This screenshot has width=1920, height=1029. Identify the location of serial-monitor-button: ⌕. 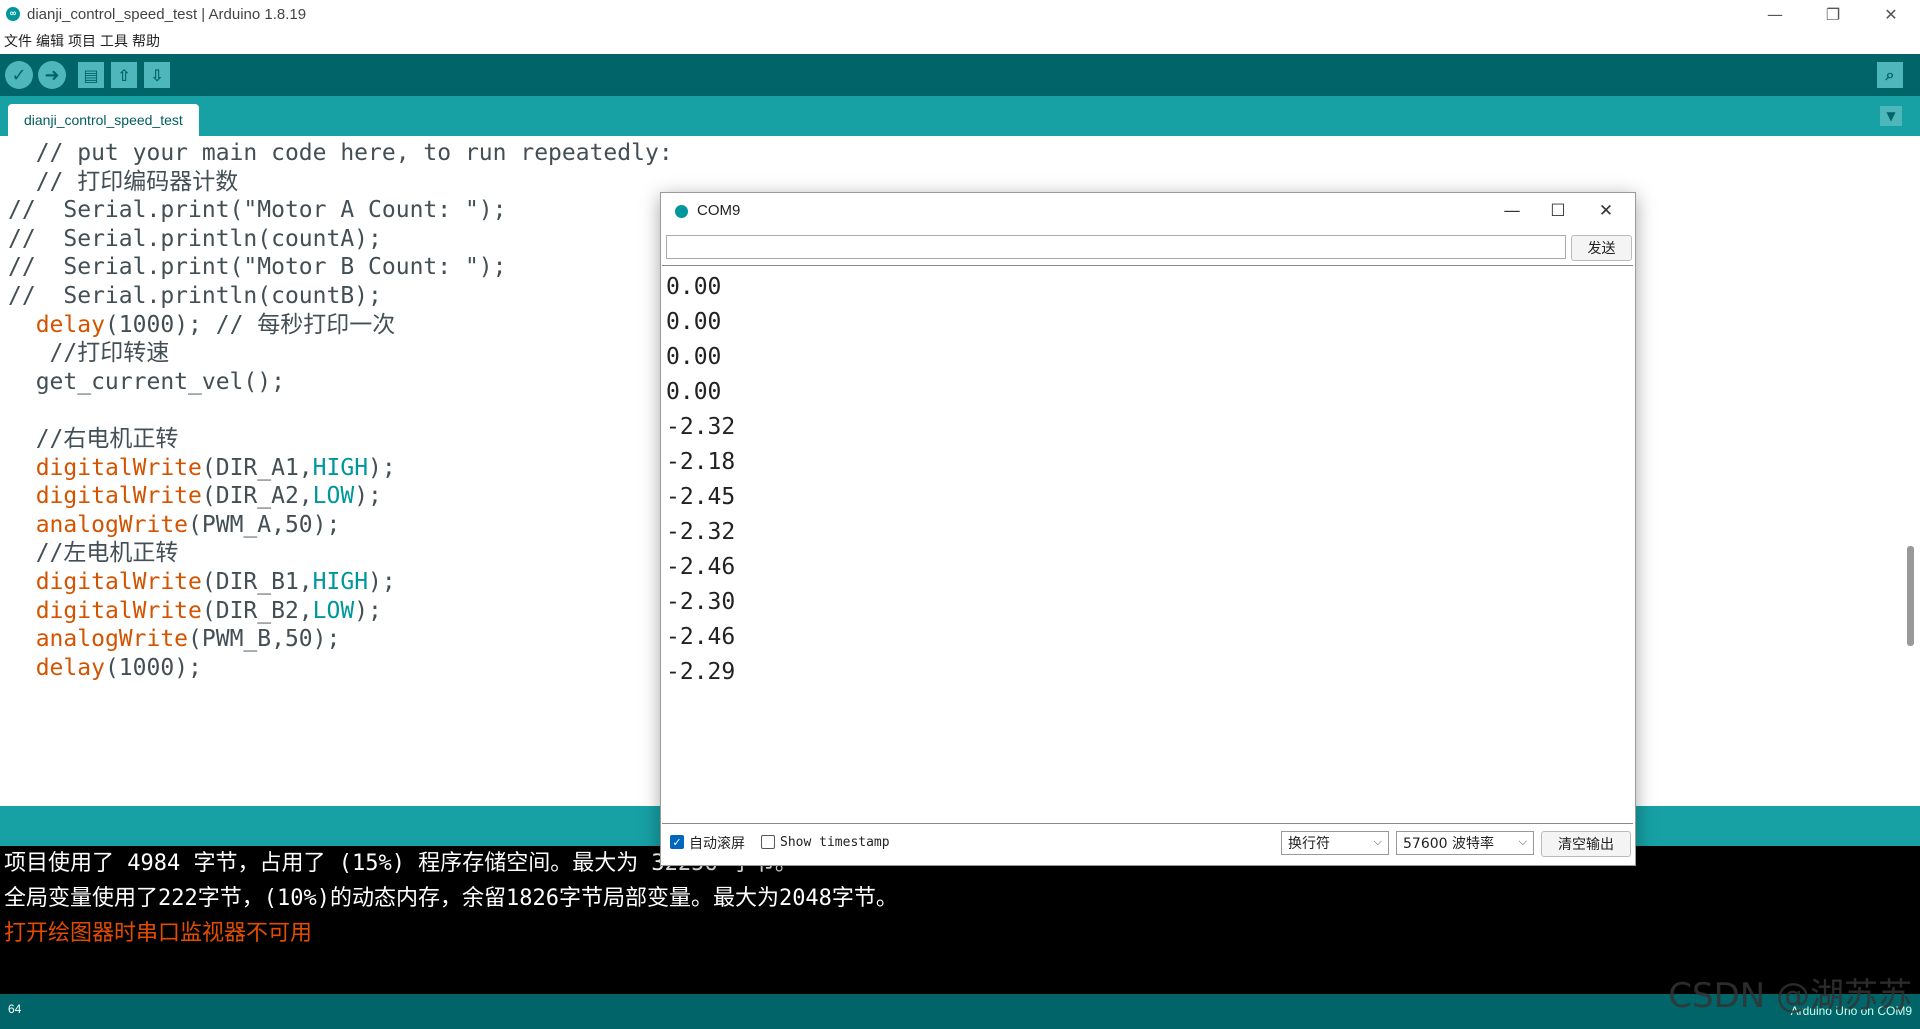
(1890, 75).